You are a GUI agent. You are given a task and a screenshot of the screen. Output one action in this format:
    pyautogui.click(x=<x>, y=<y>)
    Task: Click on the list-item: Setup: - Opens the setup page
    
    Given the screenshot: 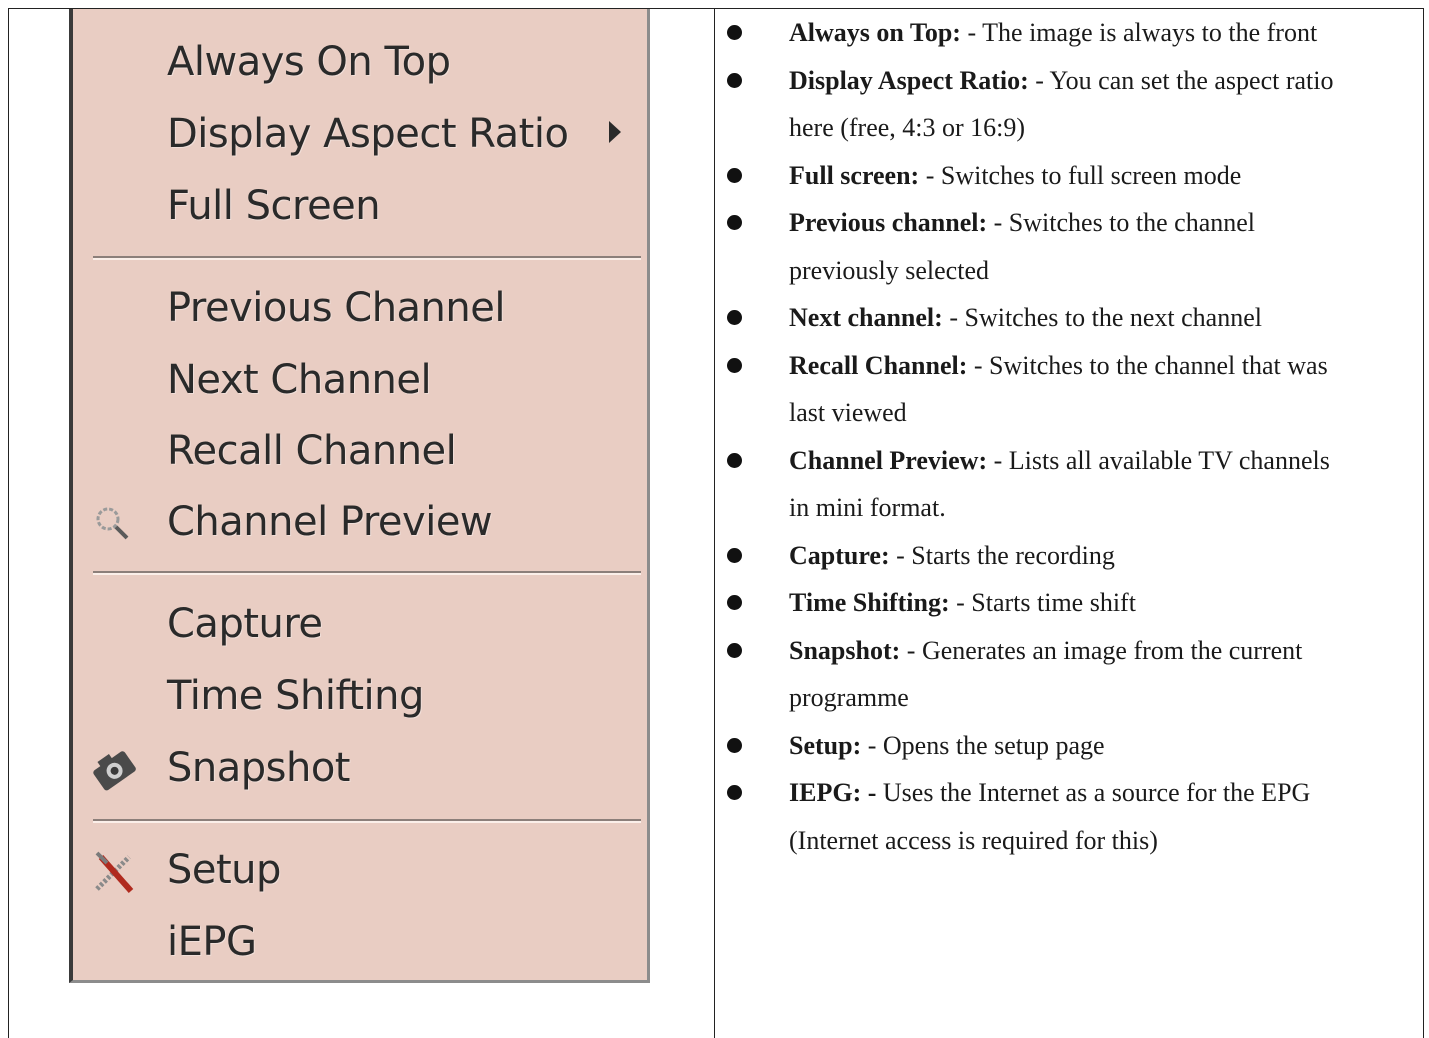 What is the action you would take?
    pyautogui.click(x=1072, y=746)
    